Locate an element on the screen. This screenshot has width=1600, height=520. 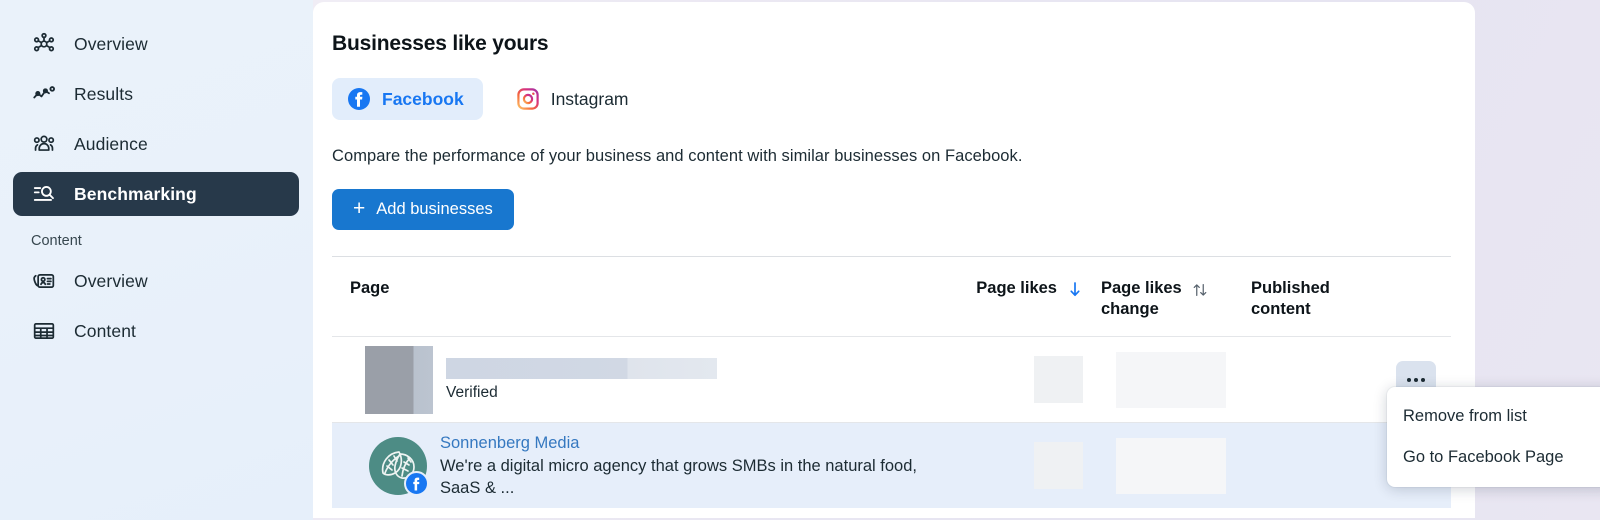
page-name-redacted is located at coordinates (581, 368).